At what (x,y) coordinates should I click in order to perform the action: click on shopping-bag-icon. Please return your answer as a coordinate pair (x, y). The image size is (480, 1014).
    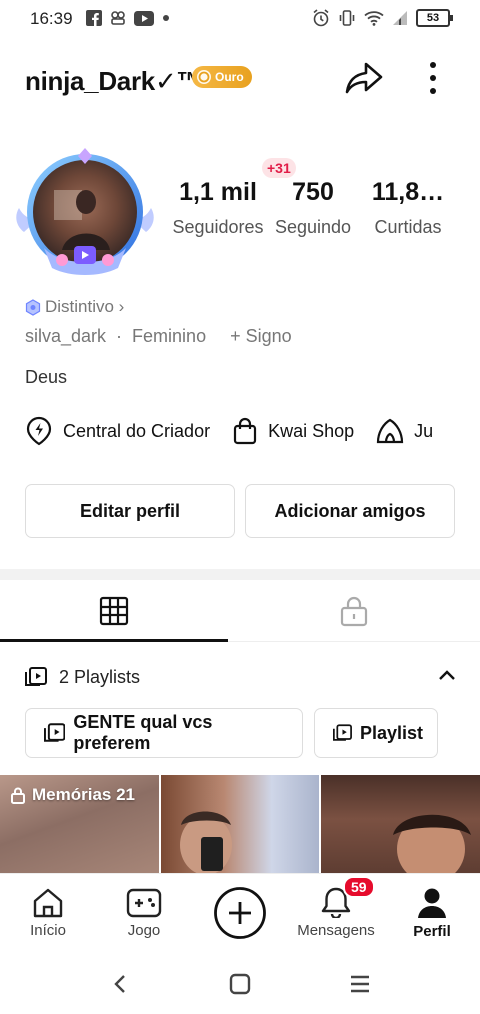
    Looking at the image, I should click on (245, 431).